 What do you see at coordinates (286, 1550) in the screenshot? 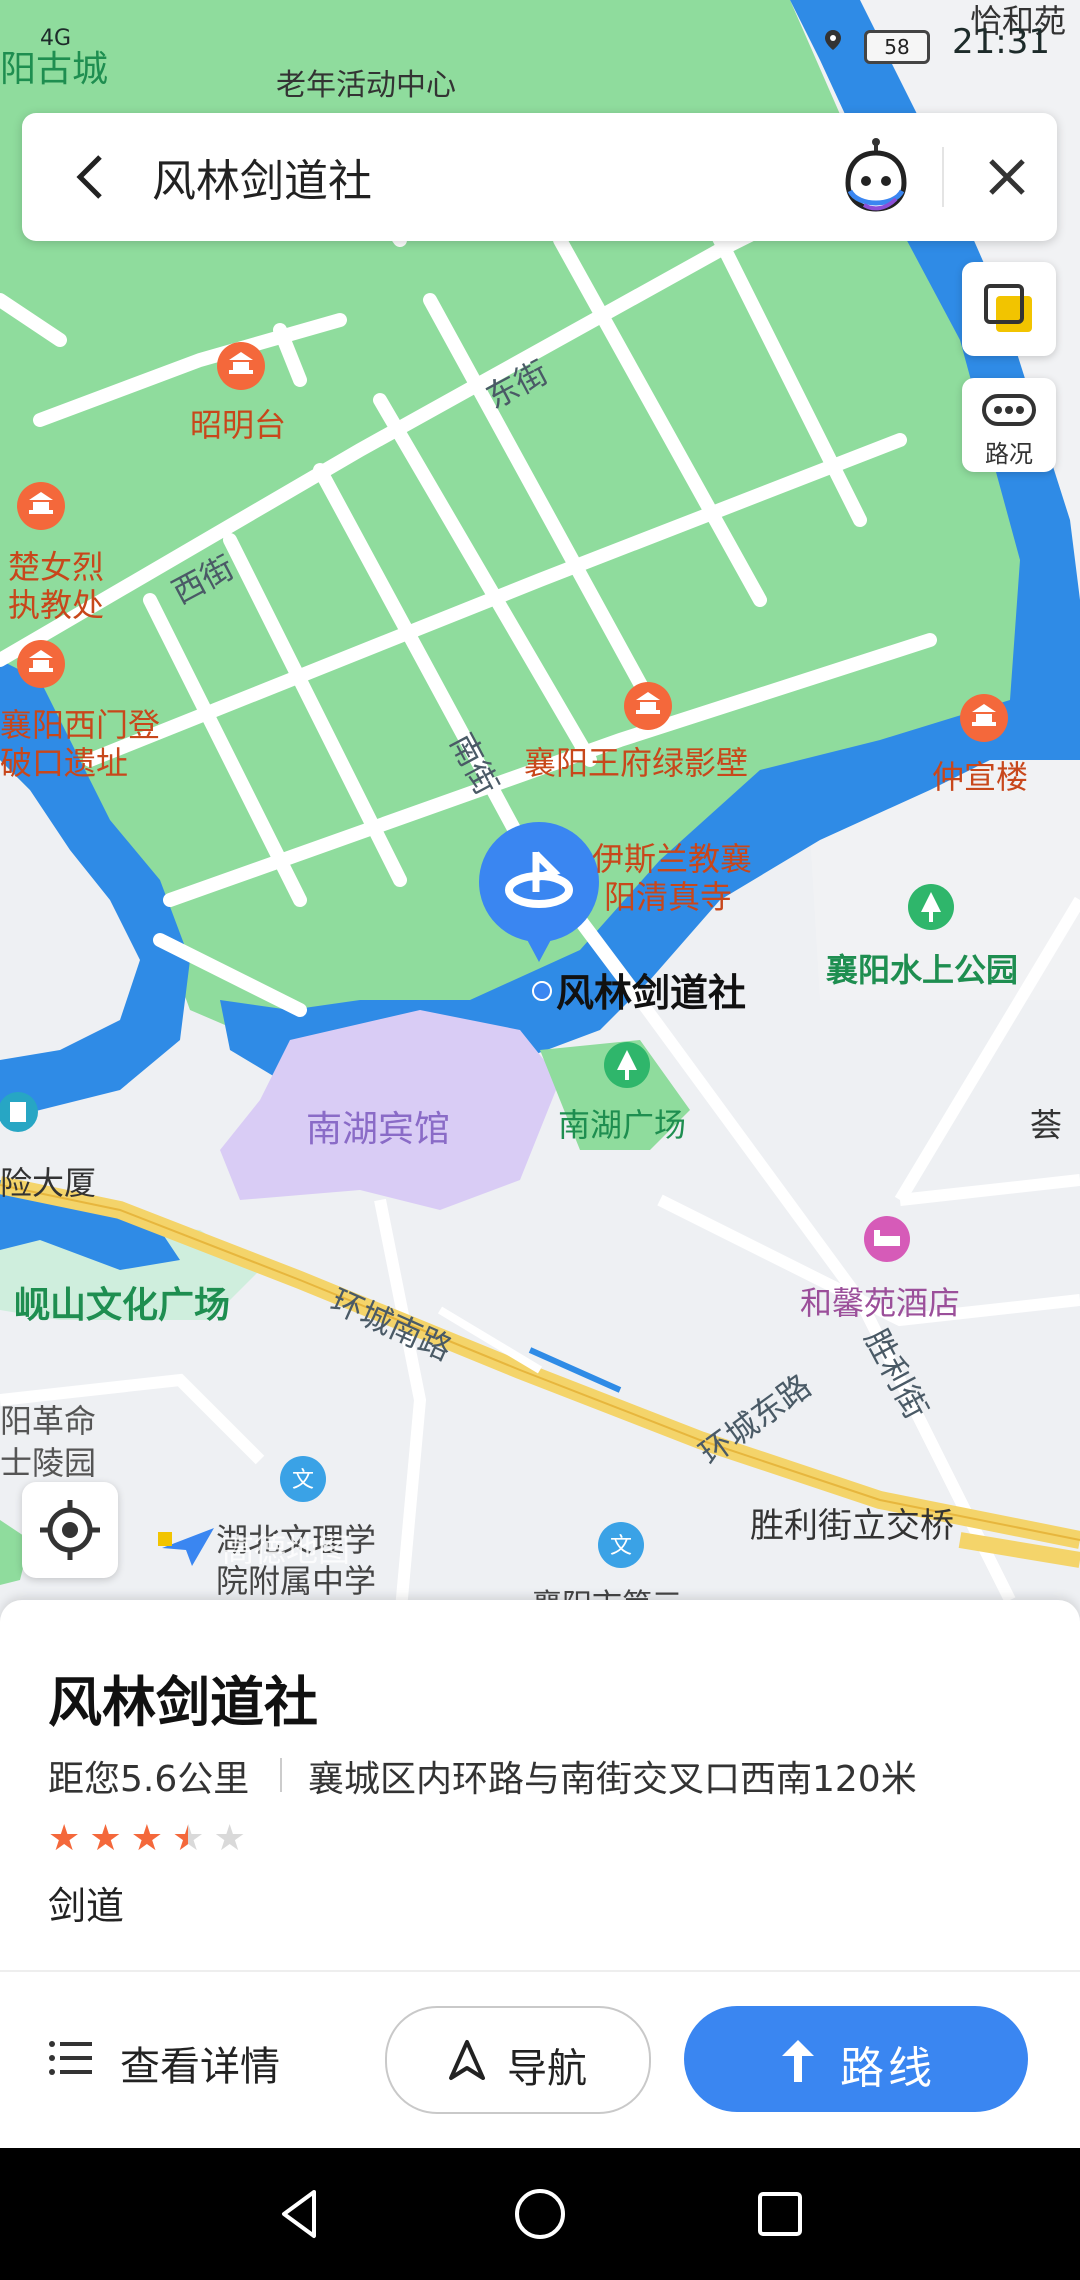
I see `map-watermark: 高德地图` at bounding box center [286, 1550].